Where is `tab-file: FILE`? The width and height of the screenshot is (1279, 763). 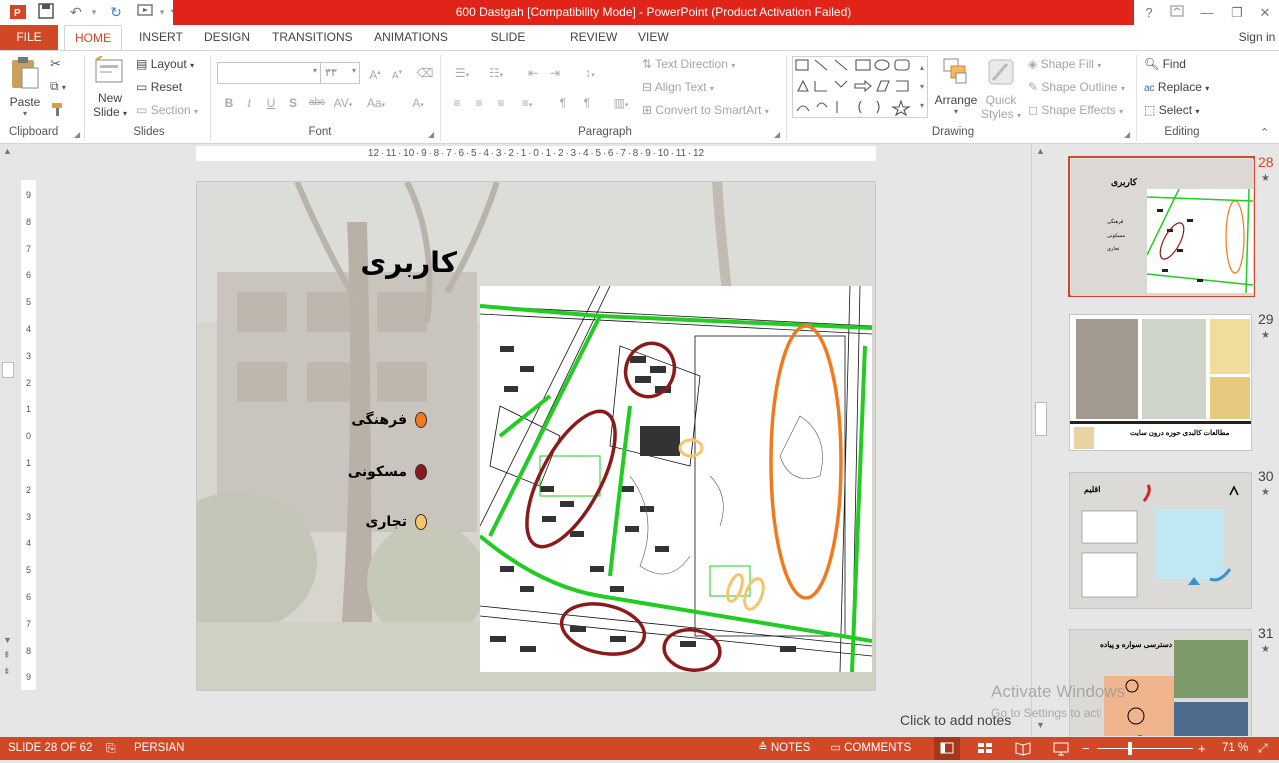
tab-file: FILE is located at coordinates (29, 37).